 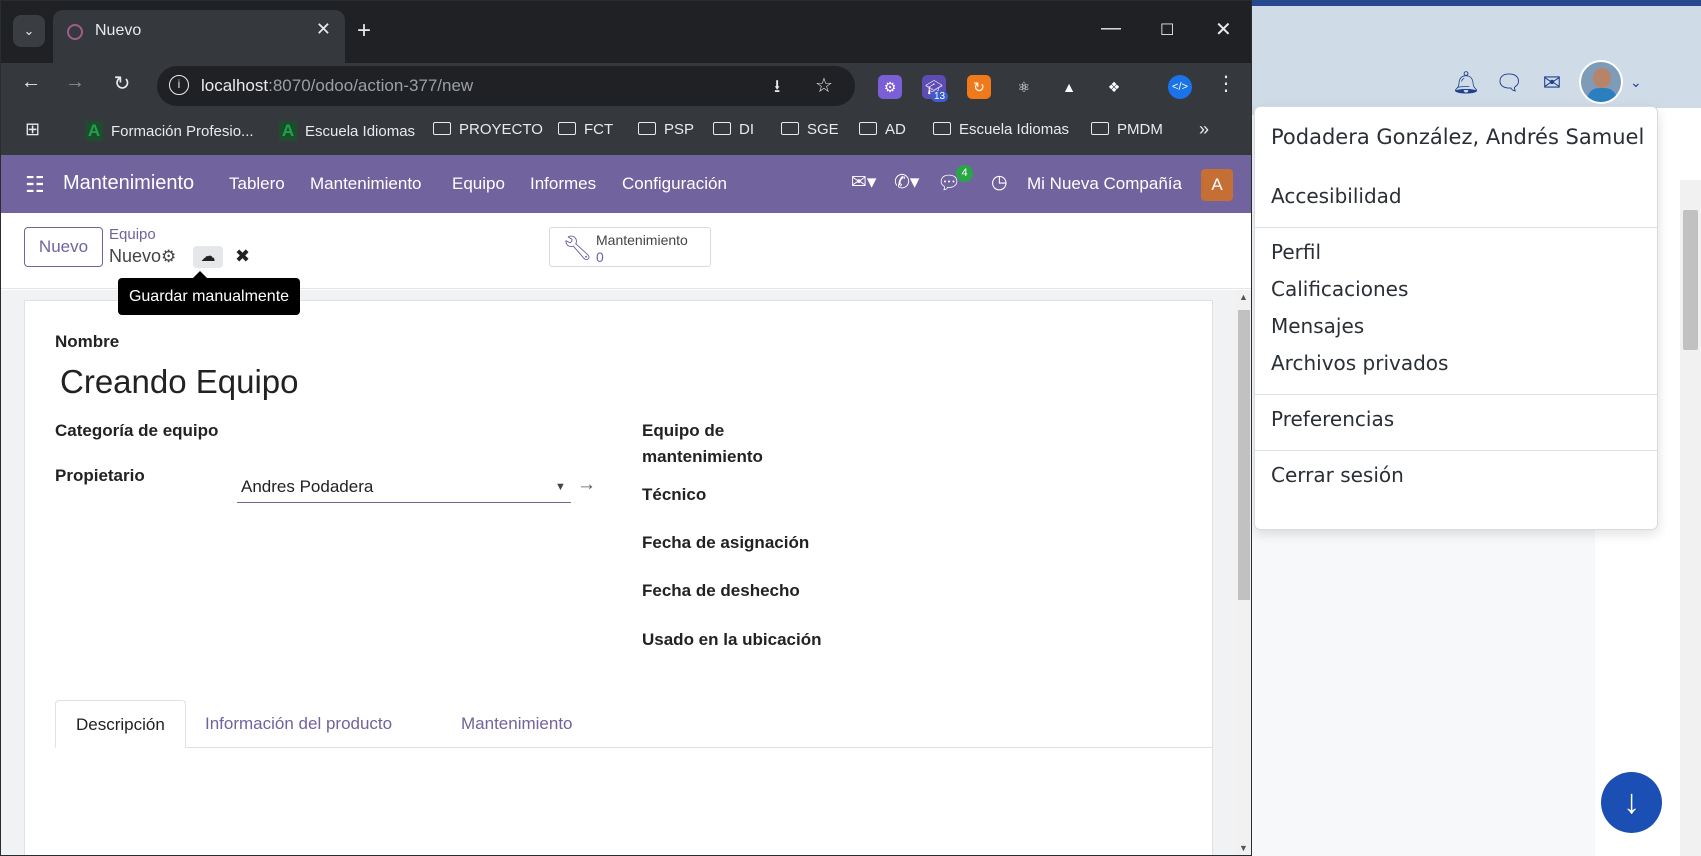 What do you see at coordinates (585, 129) in the screenshot?
I see `bookmark-folder: FCT` at bounding box center [585, 129].